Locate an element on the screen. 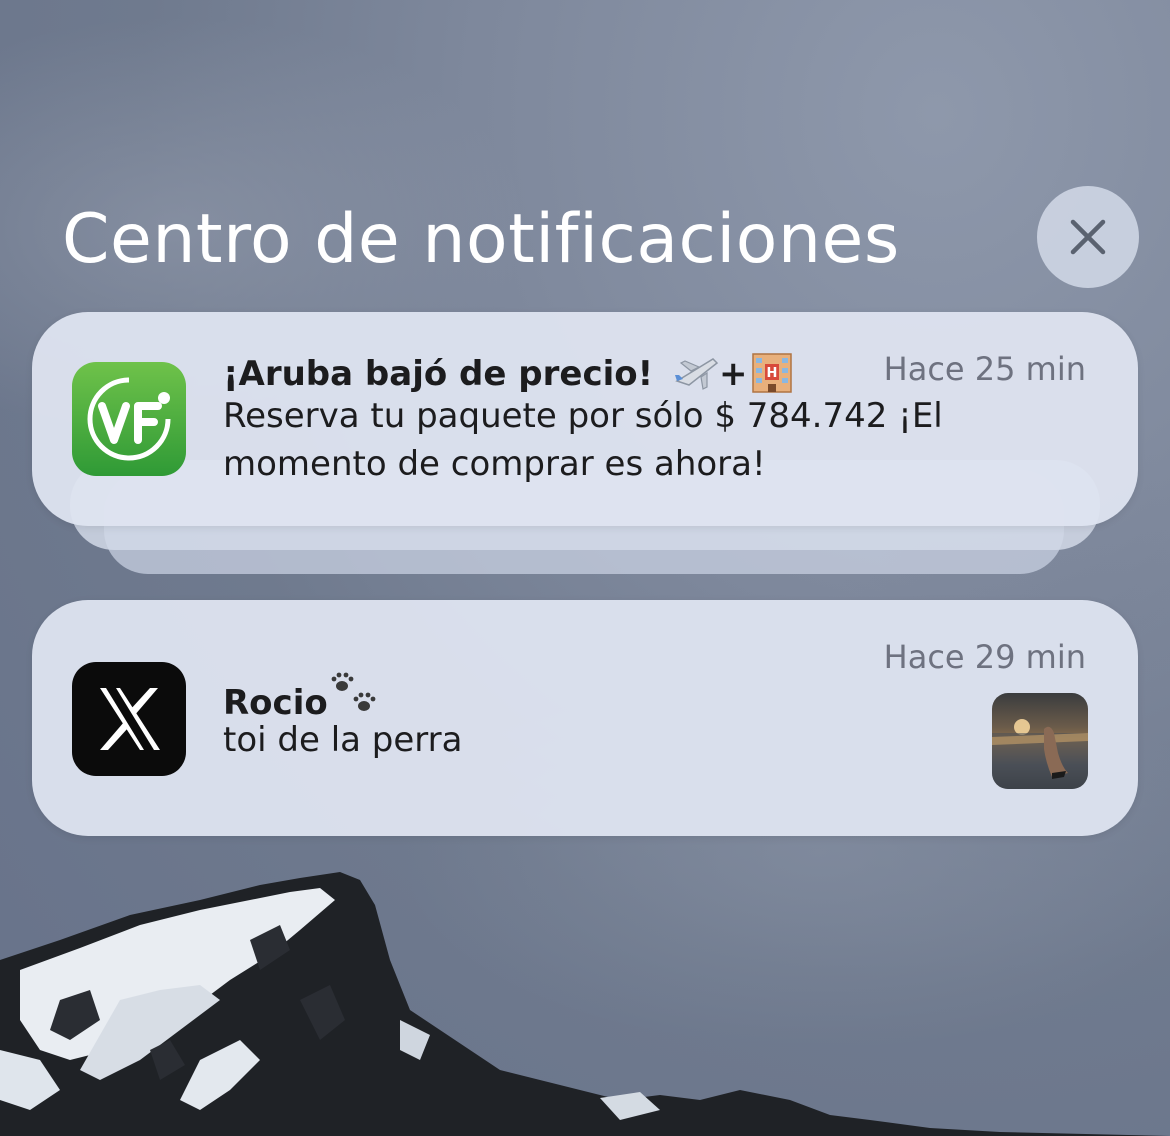  close-icon is located at coordinates (1088, 237).